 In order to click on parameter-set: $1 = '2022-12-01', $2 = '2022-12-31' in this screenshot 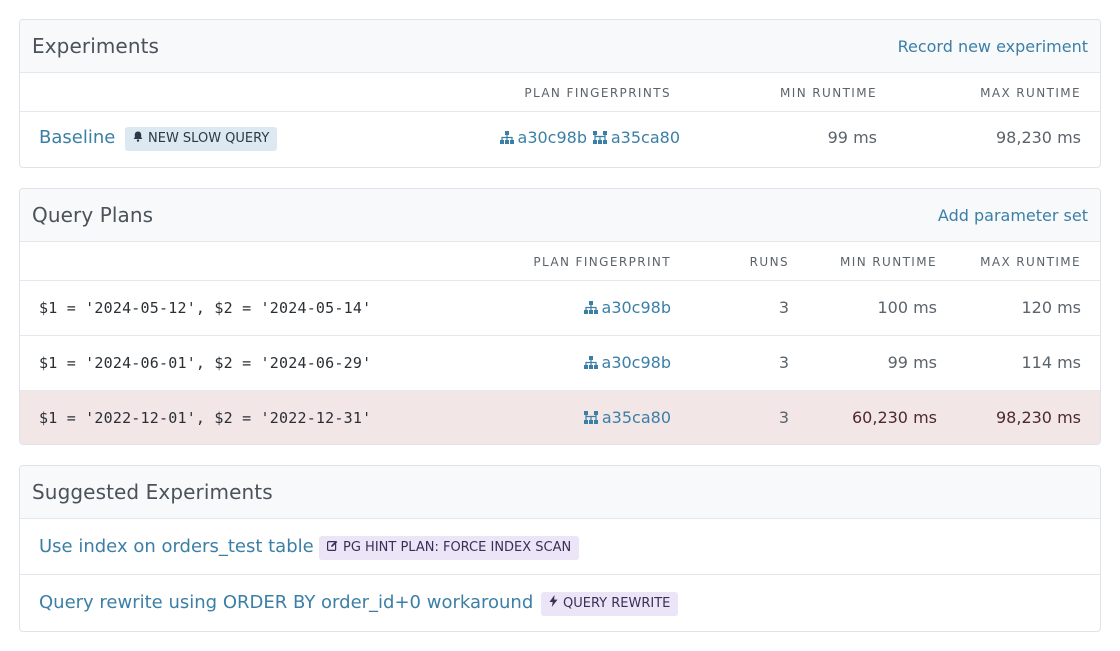, I will do `click(205, 418)`.